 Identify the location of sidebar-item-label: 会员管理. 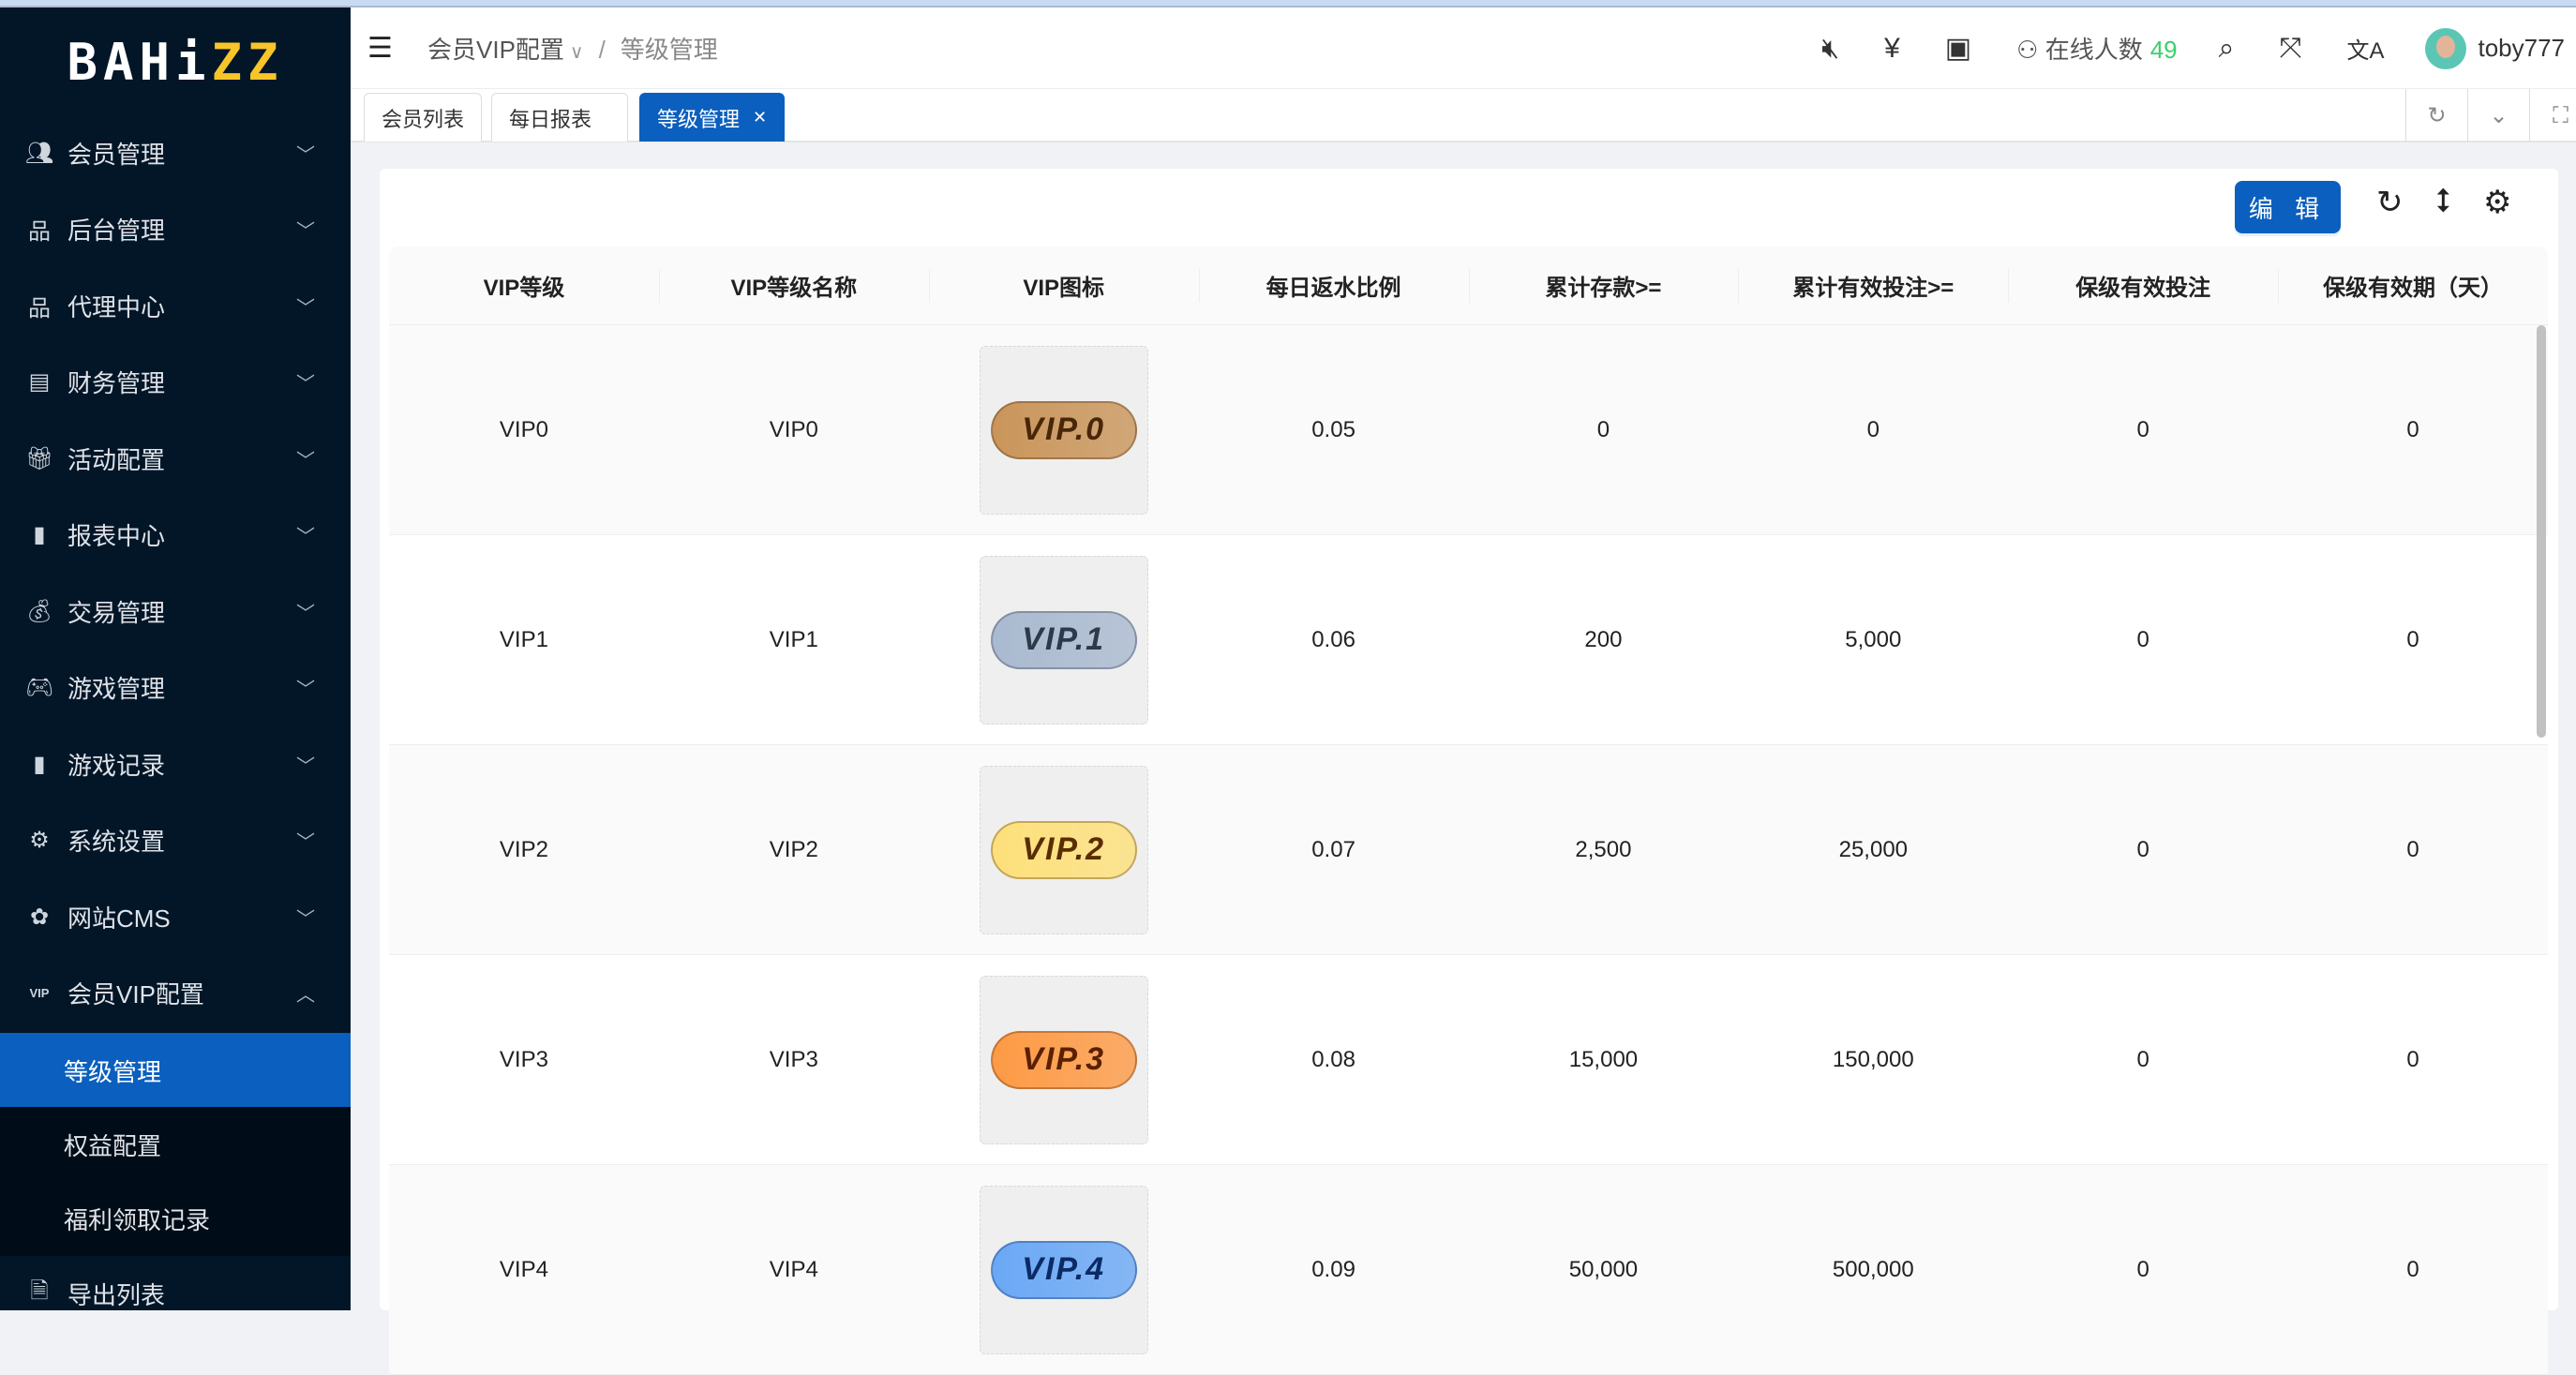
(117, 154).